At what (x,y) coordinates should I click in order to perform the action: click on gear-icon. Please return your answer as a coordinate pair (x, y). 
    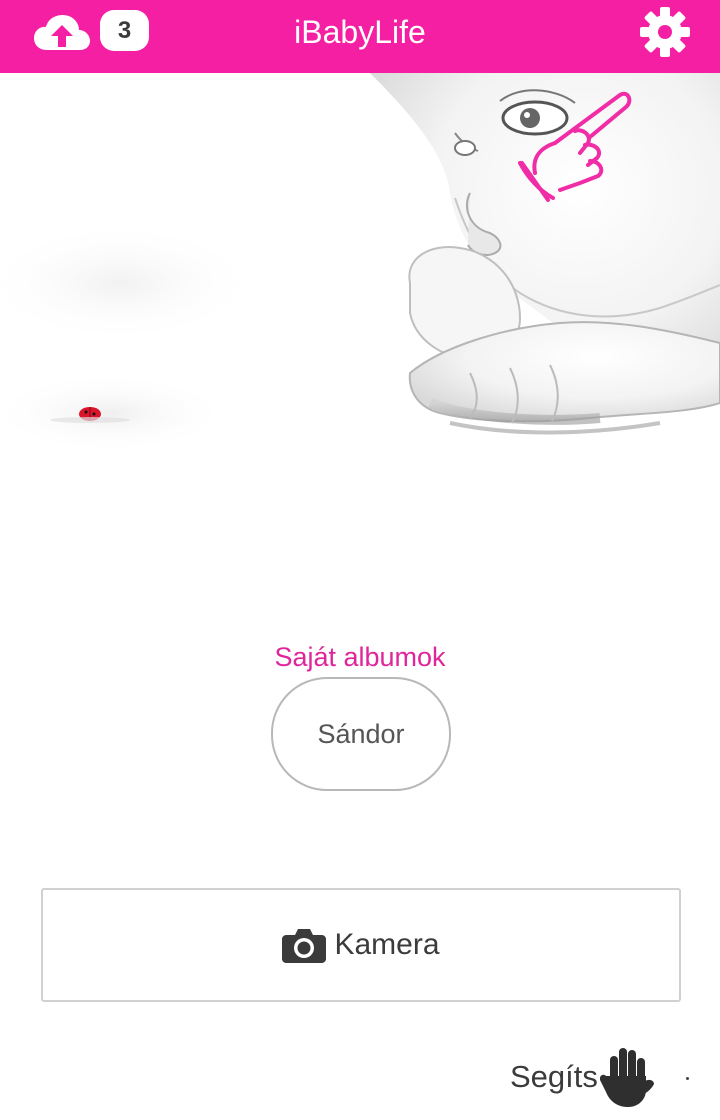
    Looking at the image, I should click on (665, 32).